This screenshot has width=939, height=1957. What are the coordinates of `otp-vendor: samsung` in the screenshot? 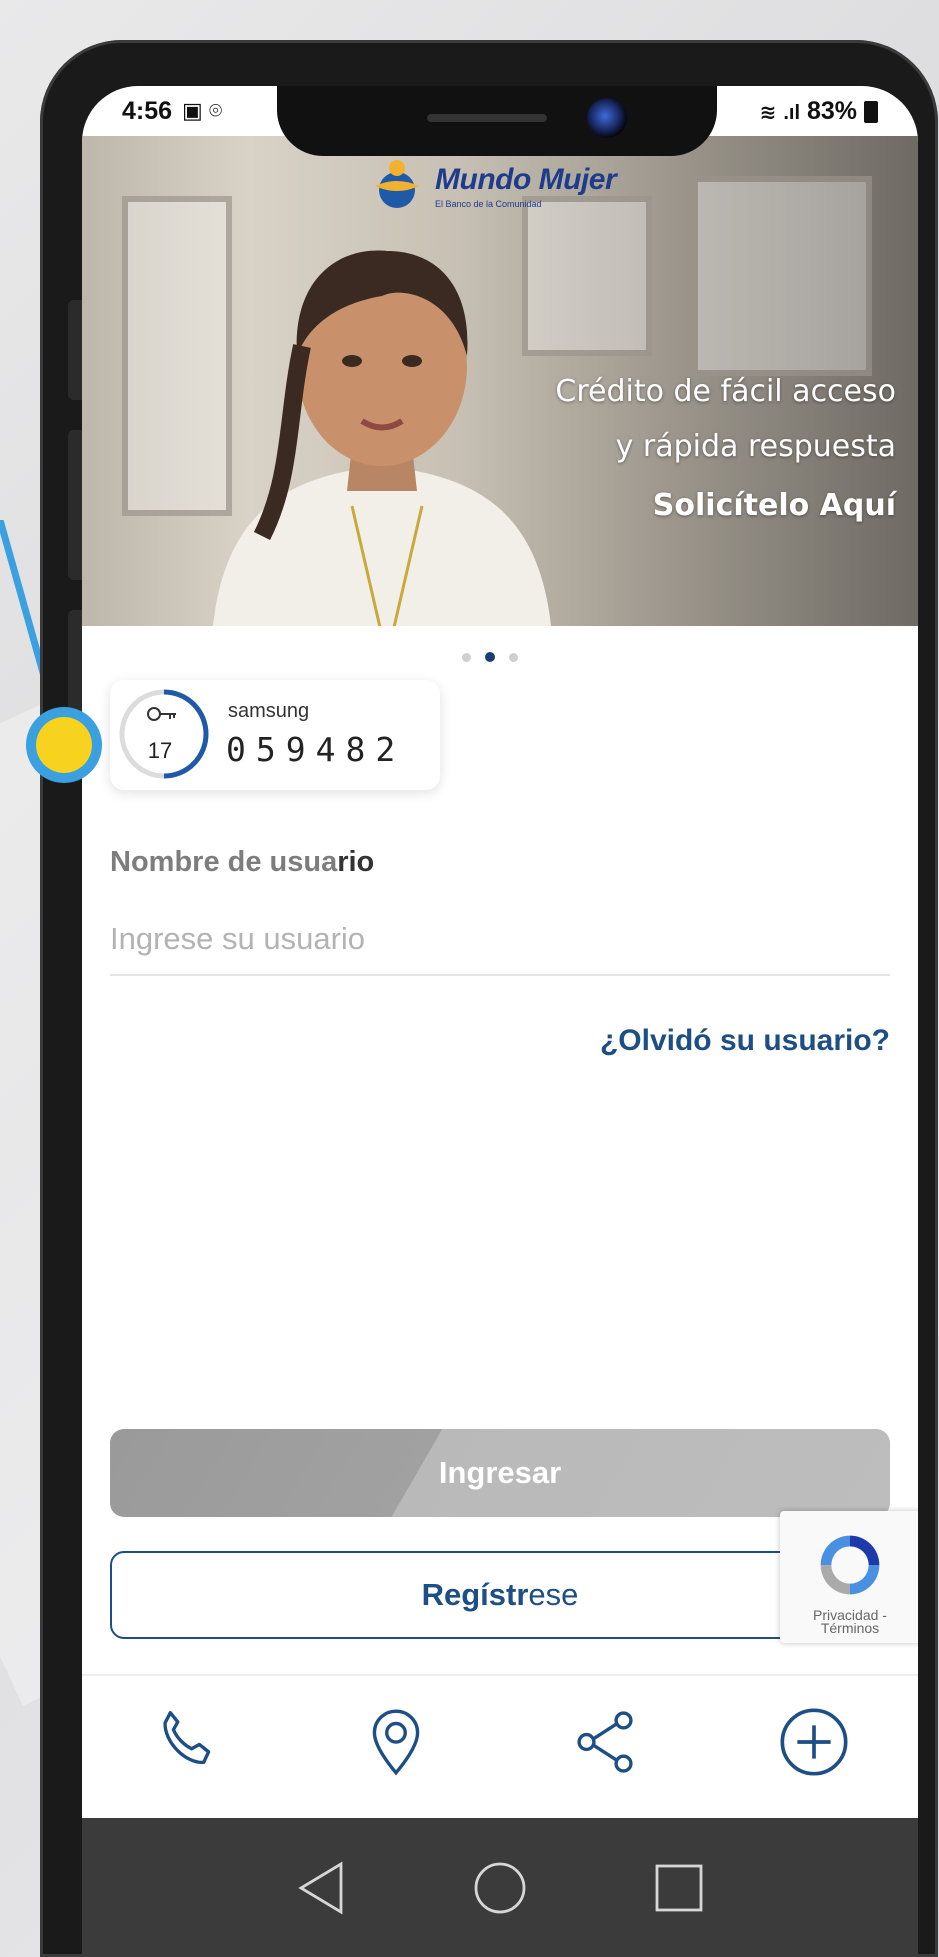 It's located at (269, 711).